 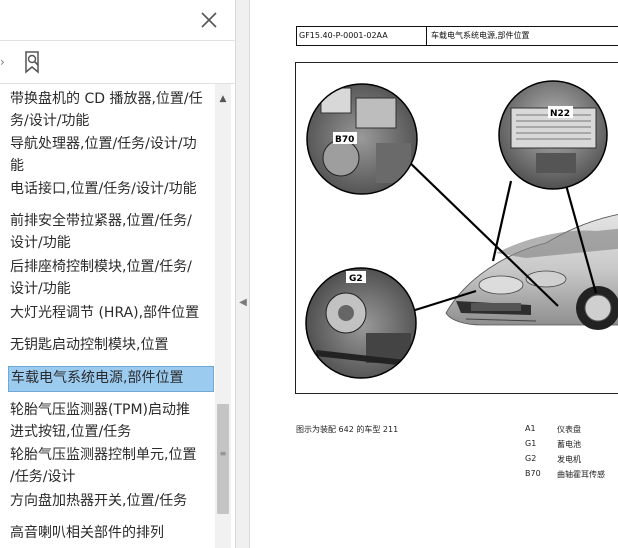 I want to click on bookmark-label-line1: 导航处理器,位置/任务/设计/功, so click(x=103, y=144).